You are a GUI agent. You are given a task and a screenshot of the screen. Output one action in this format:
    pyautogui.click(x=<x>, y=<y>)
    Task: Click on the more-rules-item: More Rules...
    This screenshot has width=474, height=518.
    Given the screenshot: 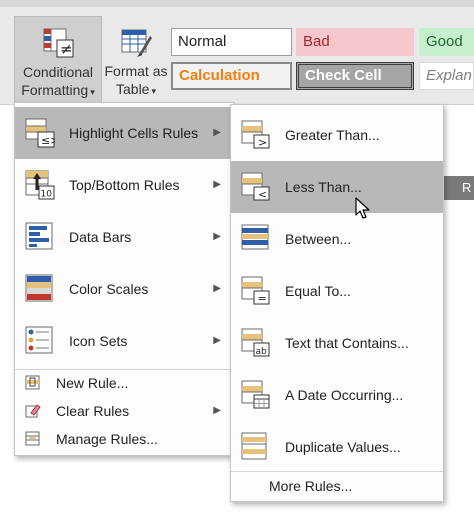 What is the action you would take?
    pyautogui.click(x=310, y=486)
    